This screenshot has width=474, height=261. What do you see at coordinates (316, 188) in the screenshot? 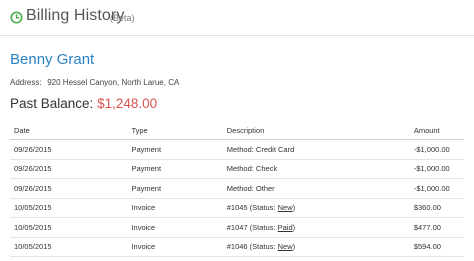
I see `cell-description: Method: Other` at bounding box center [316, 188].